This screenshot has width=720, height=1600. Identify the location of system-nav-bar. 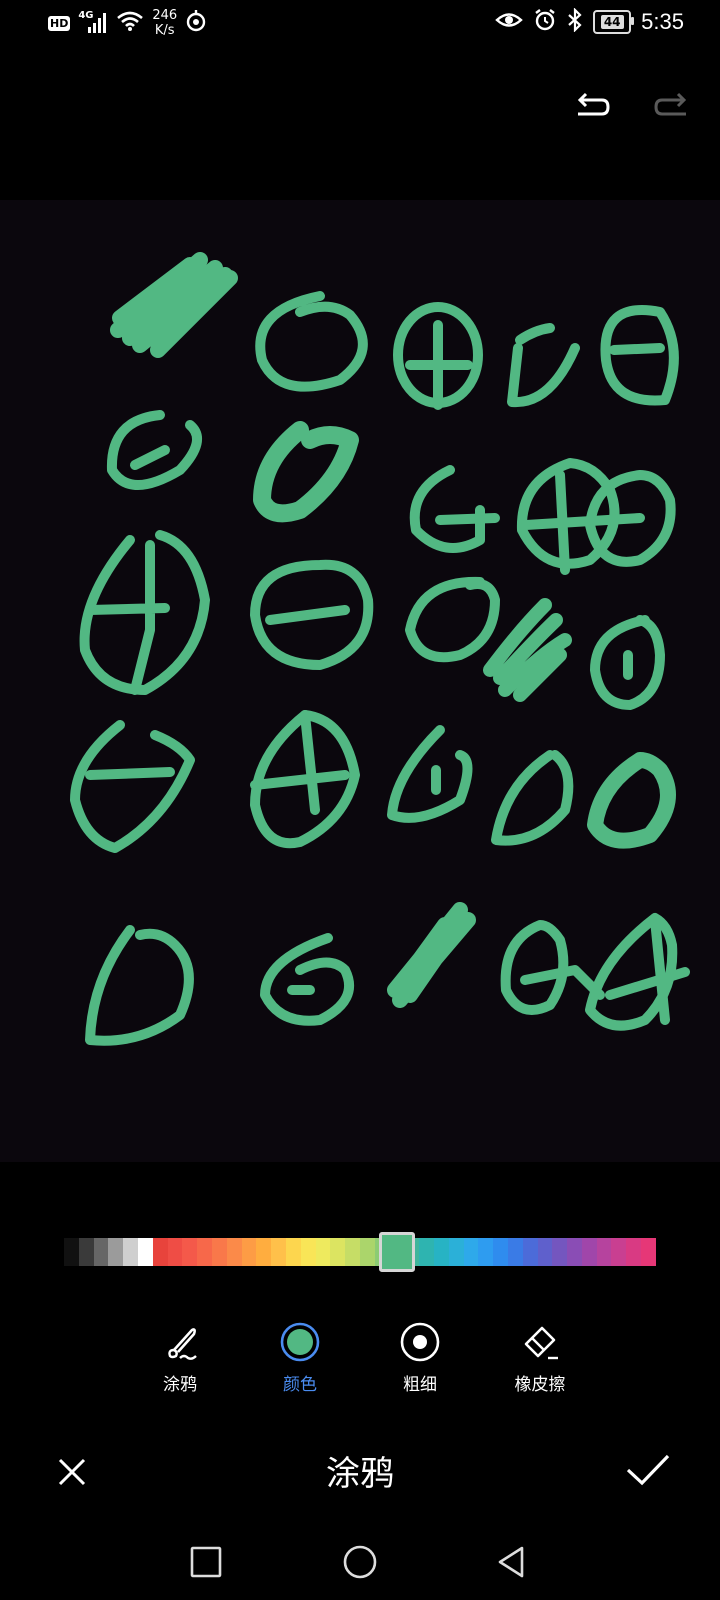
(360, 1560).